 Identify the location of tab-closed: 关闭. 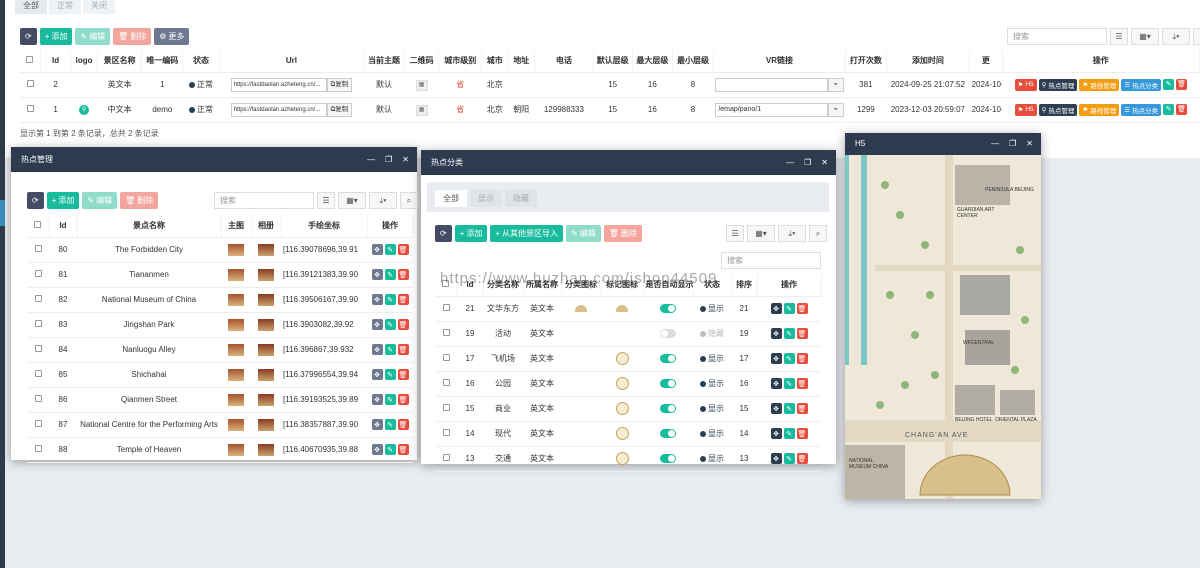
(99, 7).